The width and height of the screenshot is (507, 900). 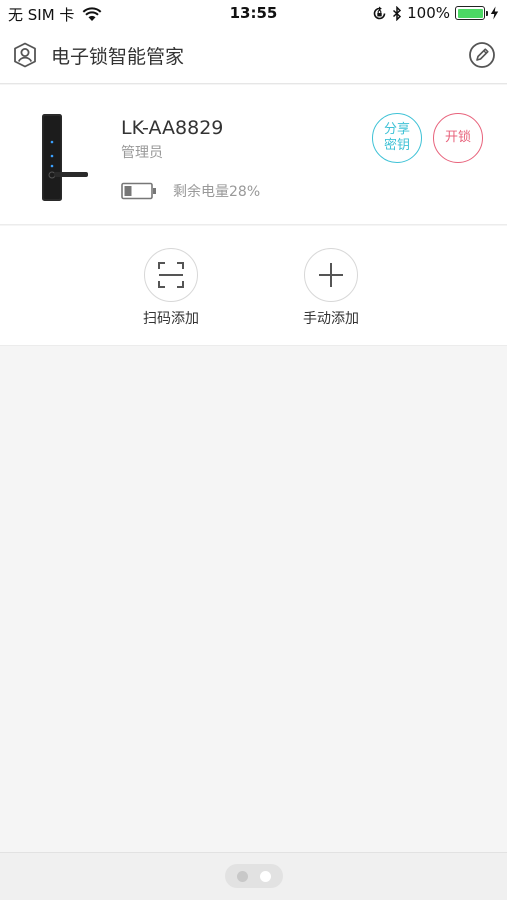 I want to click on user-icon, so click(x=25, y=55).